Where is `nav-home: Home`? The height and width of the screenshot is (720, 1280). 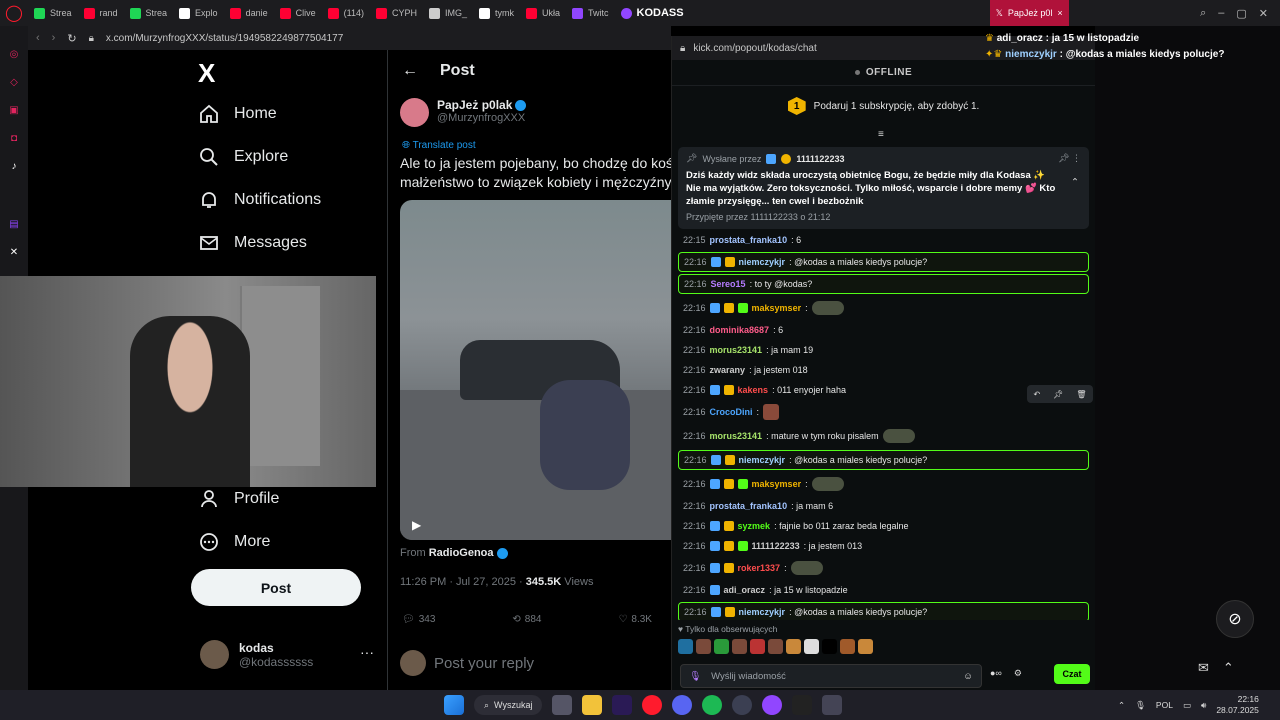 nav-home: Home is located at coordinates (237, 114).